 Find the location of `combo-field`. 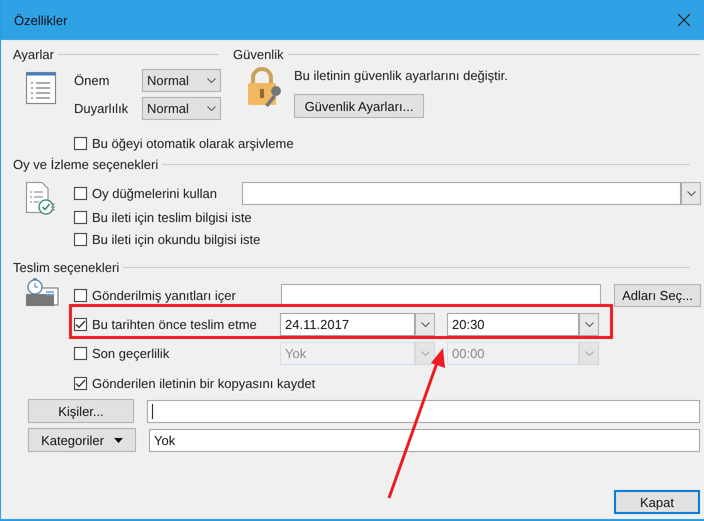

combo-field is located at coordinates (461, 193).